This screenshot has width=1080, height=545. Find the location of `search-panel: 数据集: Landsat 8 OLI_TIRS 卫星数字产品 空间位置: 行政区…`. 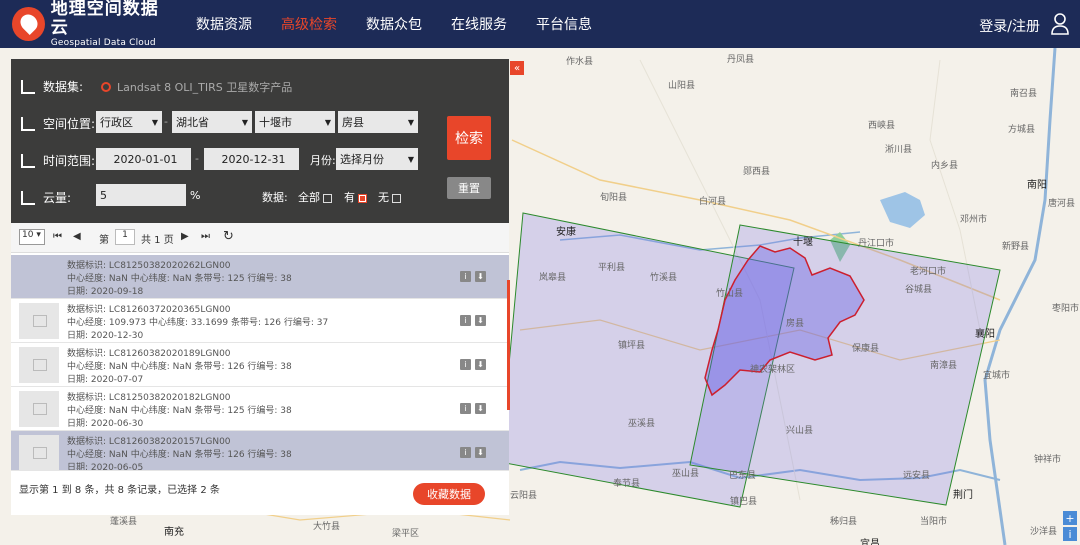

search-panel: 数据集: Landsat 8 OLI_TIRS 卫星数字产品 空间位置: 行政区… is located at coordinates (260, 141).